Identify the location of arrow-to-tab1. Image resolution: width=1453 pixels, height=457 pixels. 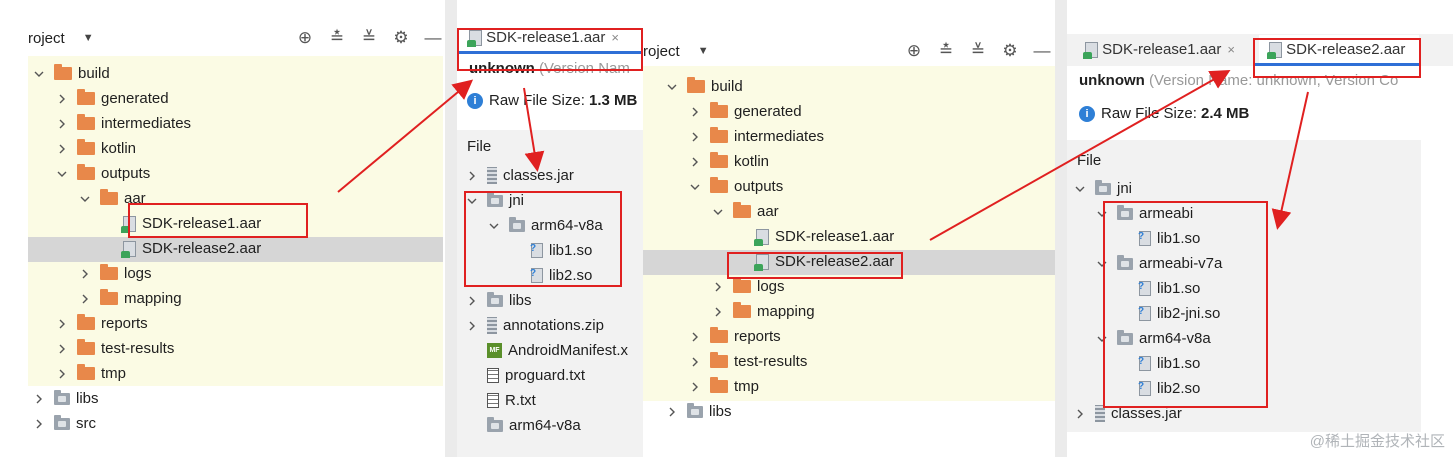
(405, 136).